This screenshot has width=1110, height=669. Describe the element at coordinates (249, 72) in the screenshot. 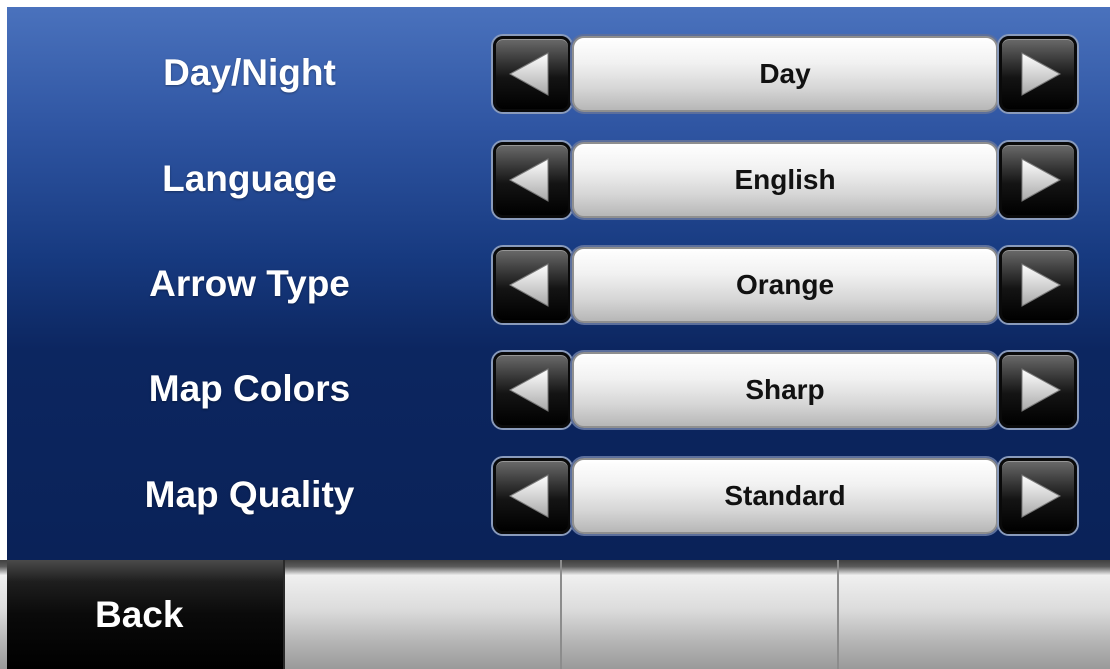

I see `setting-label: Day/Night` at that location.